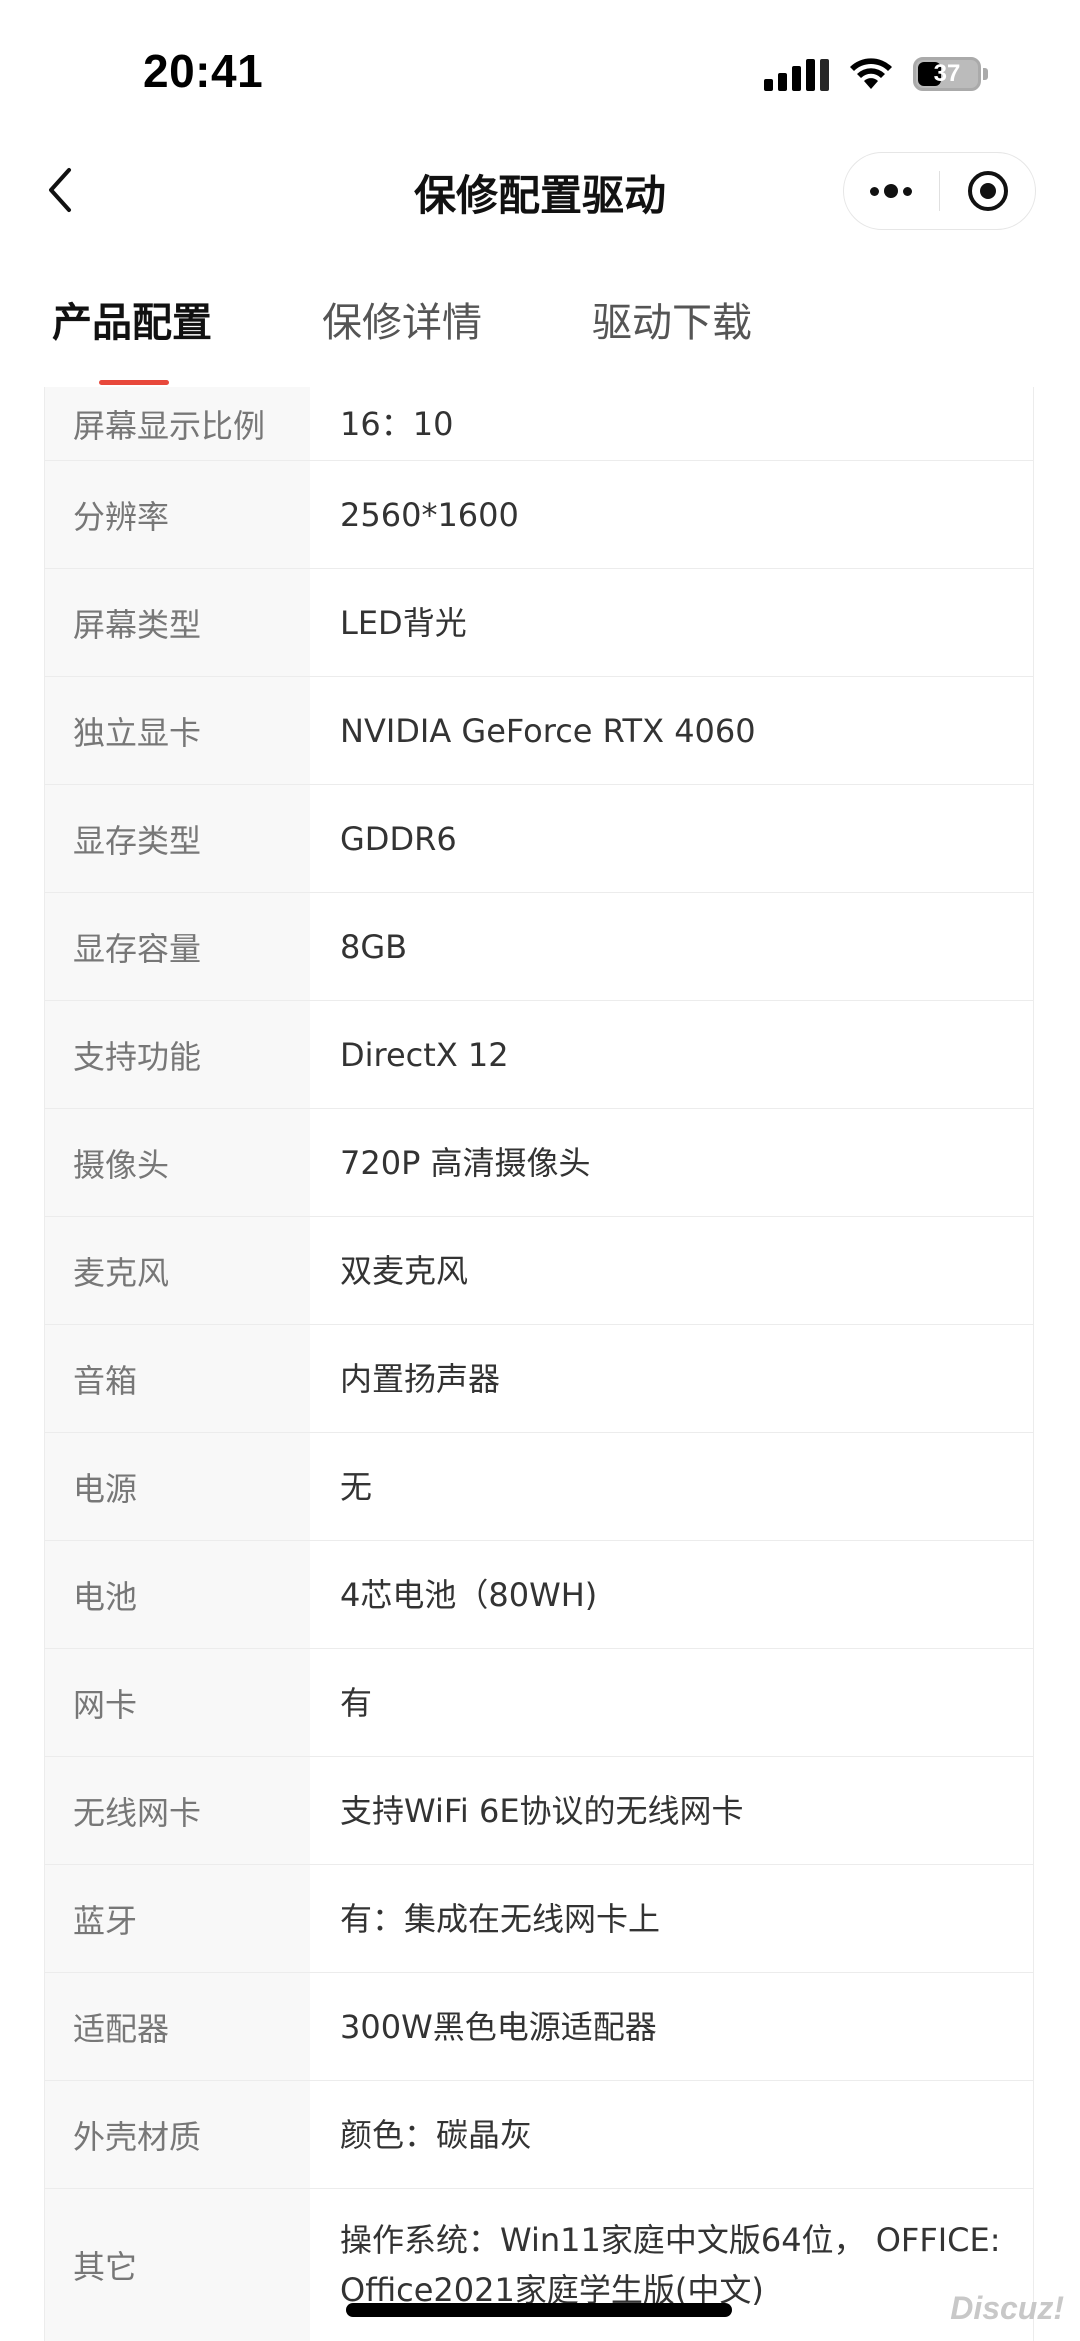 This screenshot has height=2341, width=1080. What do you see at coordinates (132, 319) in the screenshot?
I see `tab-product-config: 产品配置` at bounding box center [132, 319].